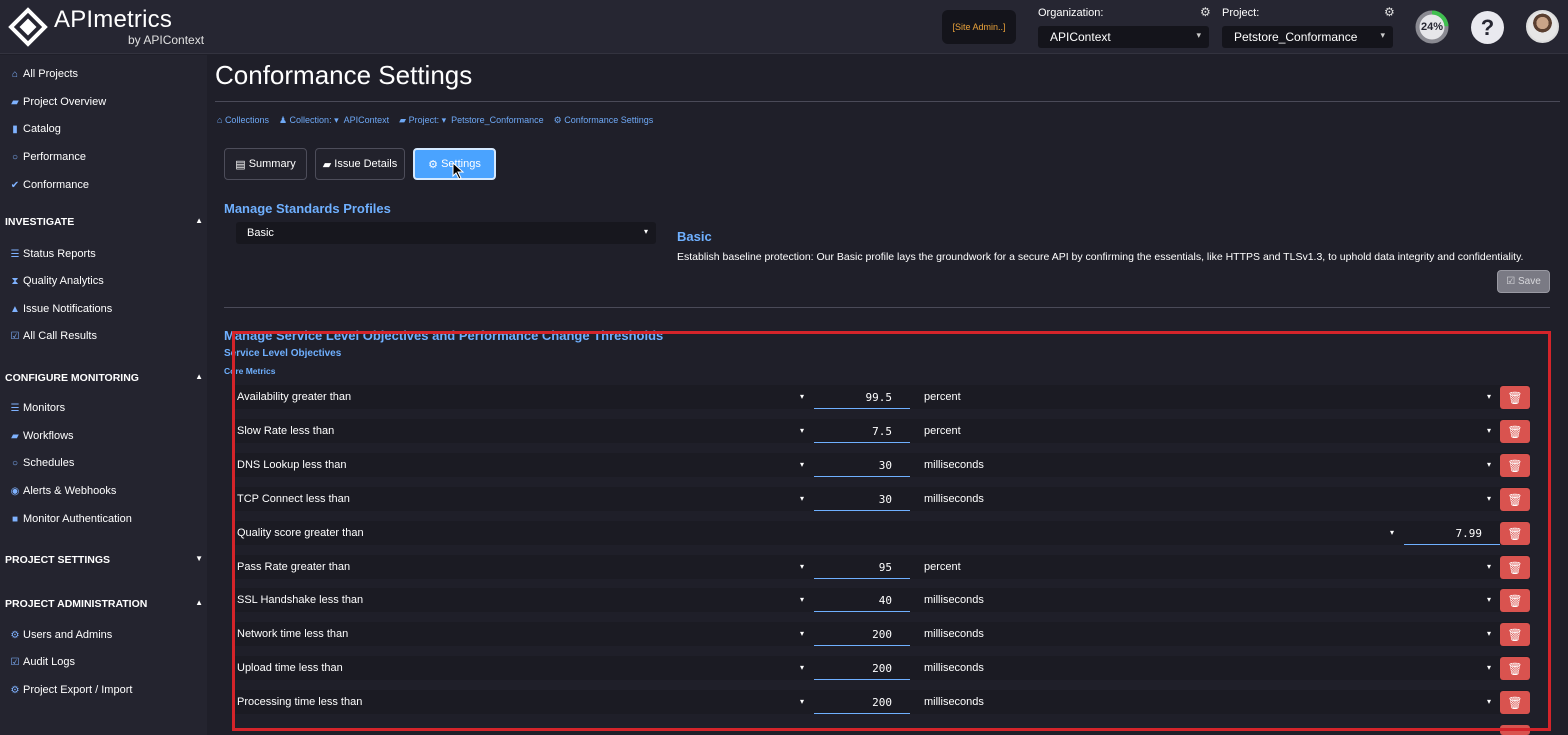 This screenshot has height=735, width=1568. Describe the element at coordinates (1389, 12) in the screenshot. I see `project-gear-icon: ⚙` at that location.